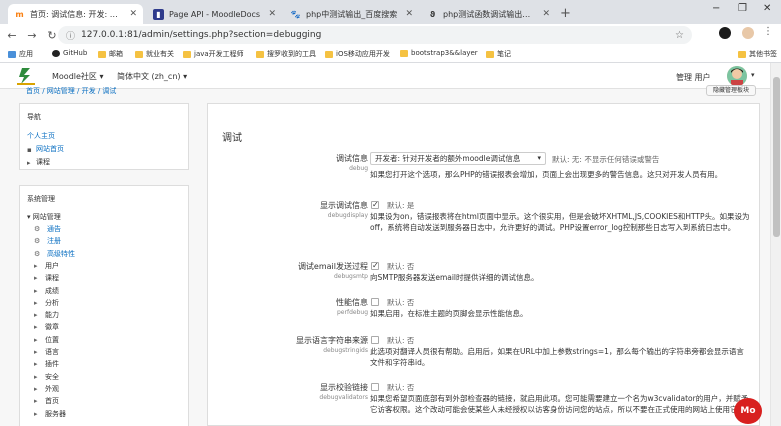  Describe the element at coordinates (70, 35) in the screenshot. I see `info-icon: ⓘ` at that location.